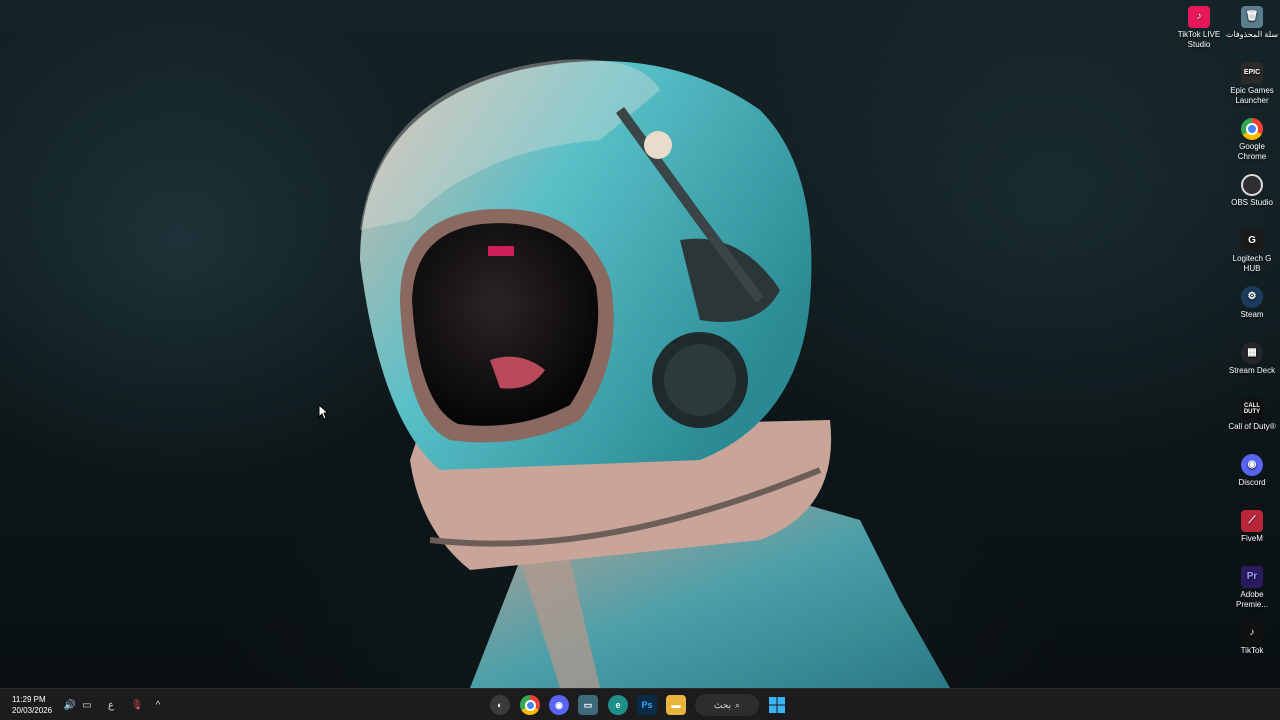 Image resolution: width=1280 pixels, height=720 pixels. I want to click on recycle-bin-shortcut: 🗑 سلة المحذوفات, so click(1252, 21).